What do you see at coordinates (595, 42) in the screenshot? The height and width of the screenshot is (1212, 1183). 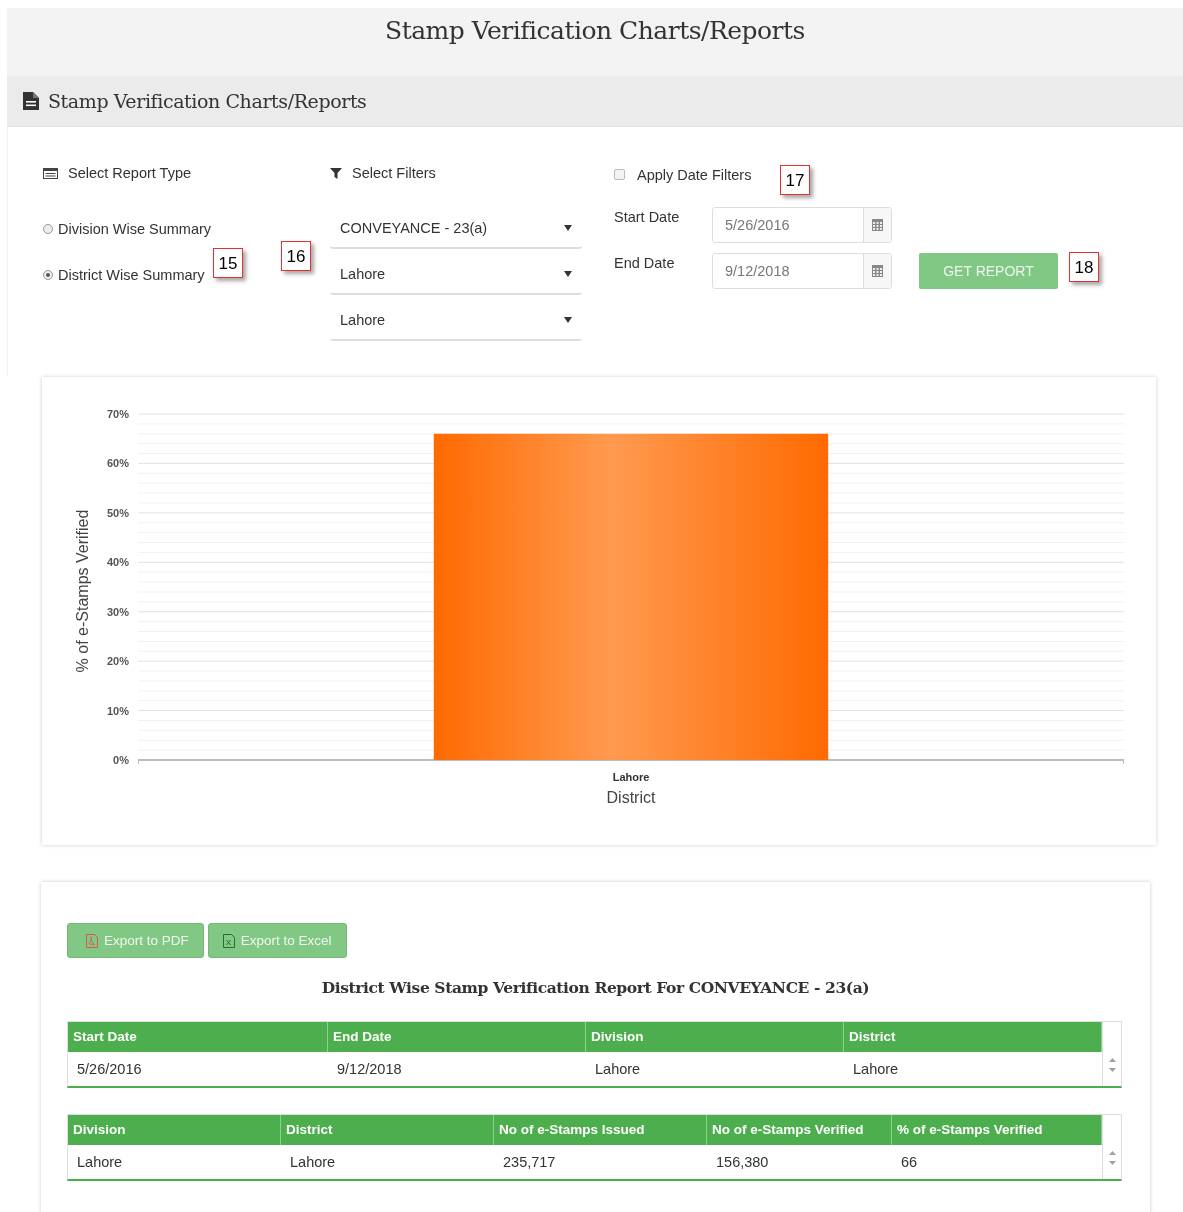 I see `page-title: Stamp Verification Charts/Reports` at bounding box center [595, 42].